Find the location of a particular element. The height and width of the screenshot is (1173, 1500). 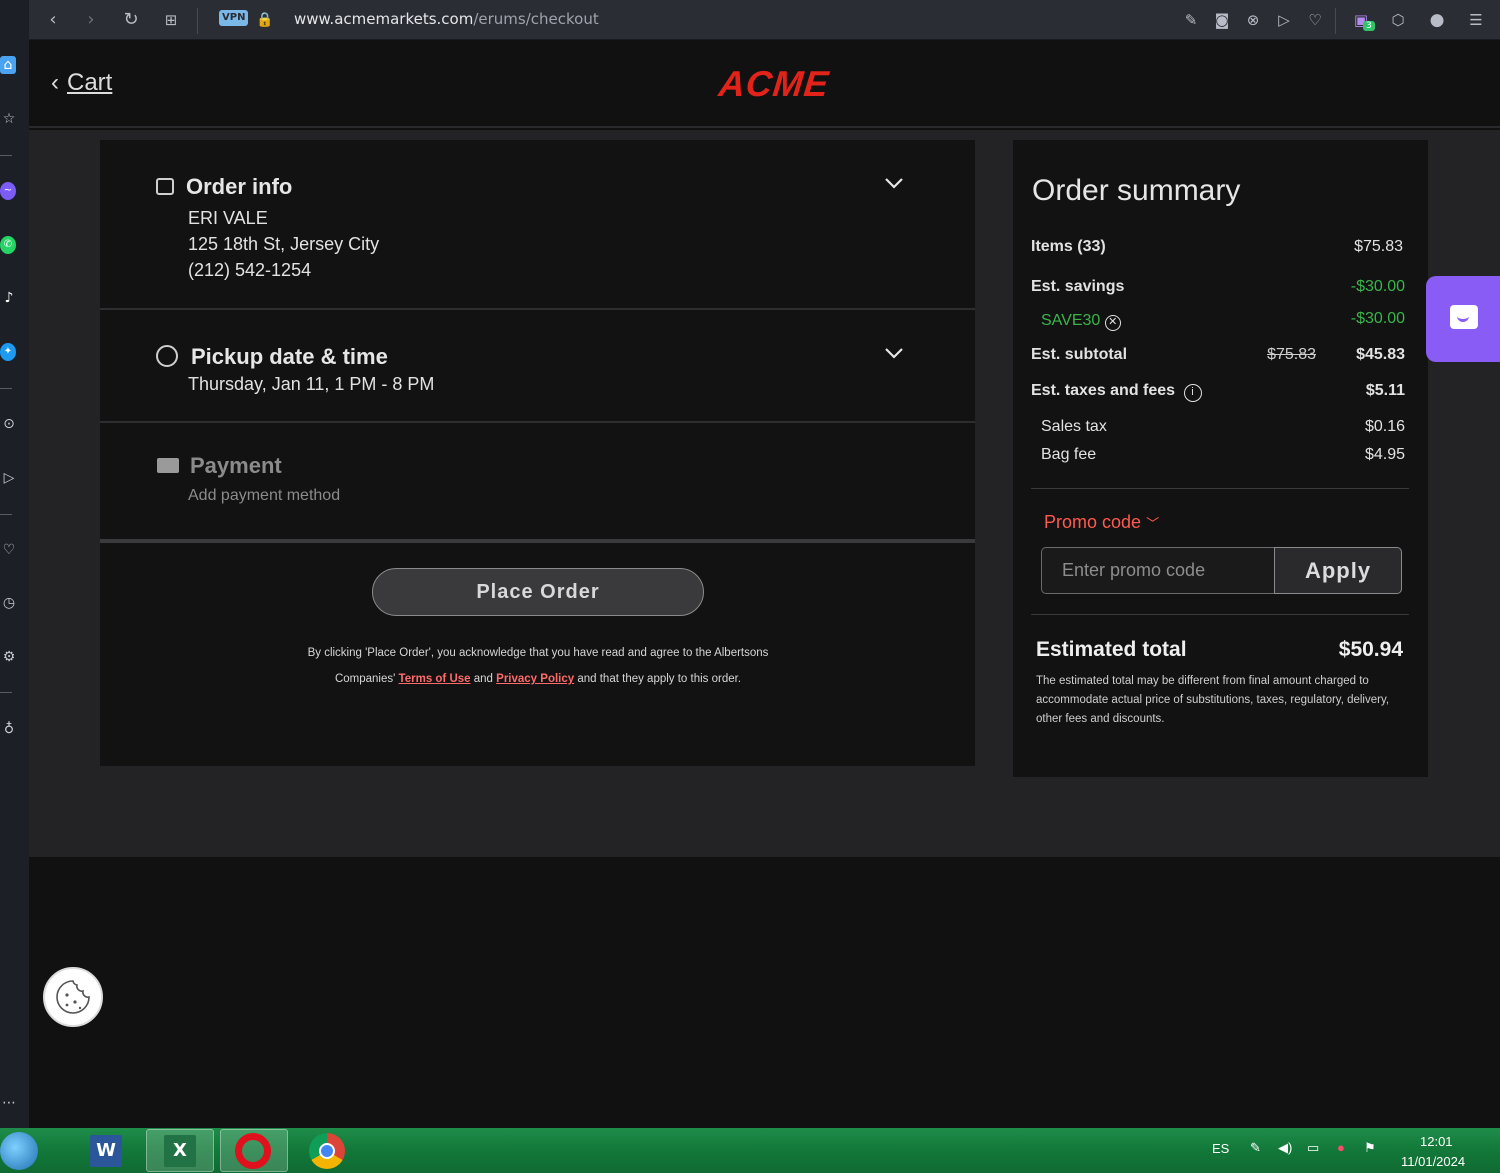

lightbulb-icon: ♁ is located at coordinates (9, 729).